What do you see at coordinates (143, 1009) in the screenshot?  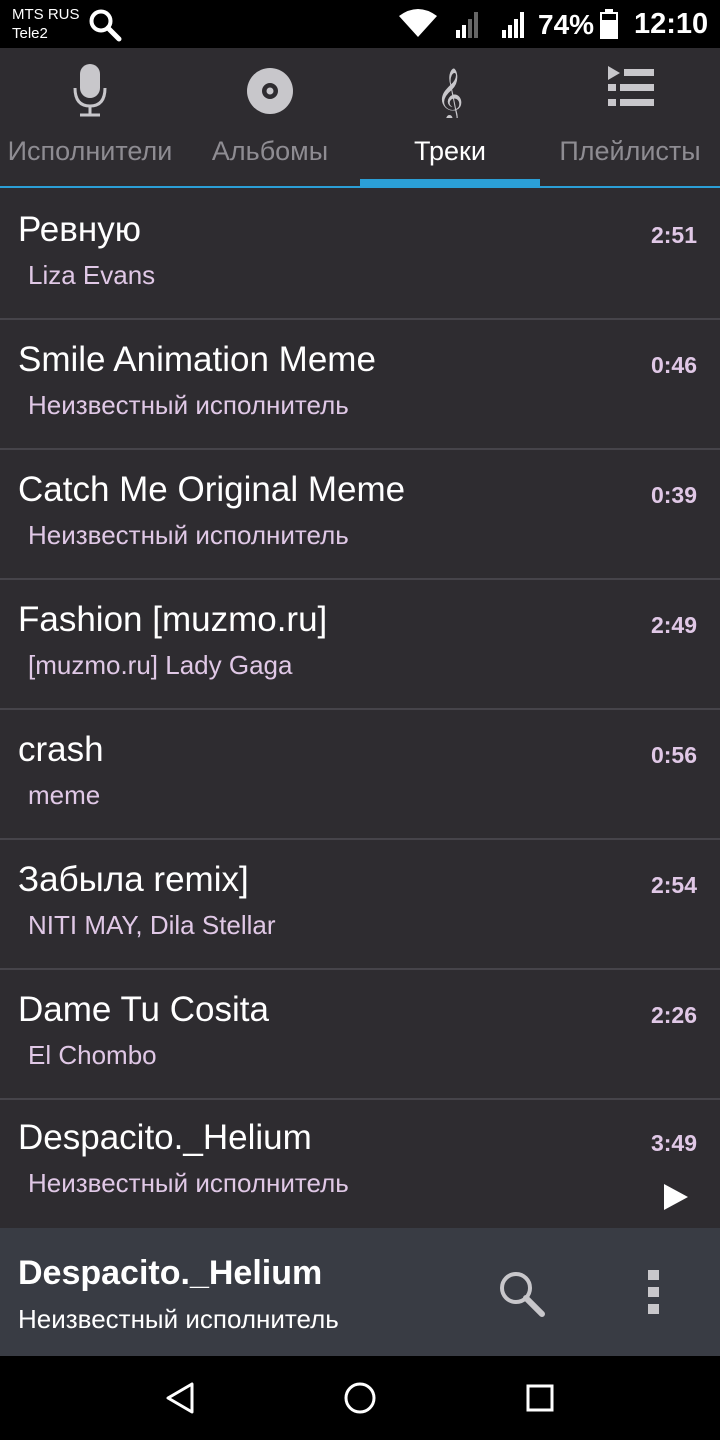 I see `track-title: Dame Tu Cosita` at bounding box center [143, 1009].